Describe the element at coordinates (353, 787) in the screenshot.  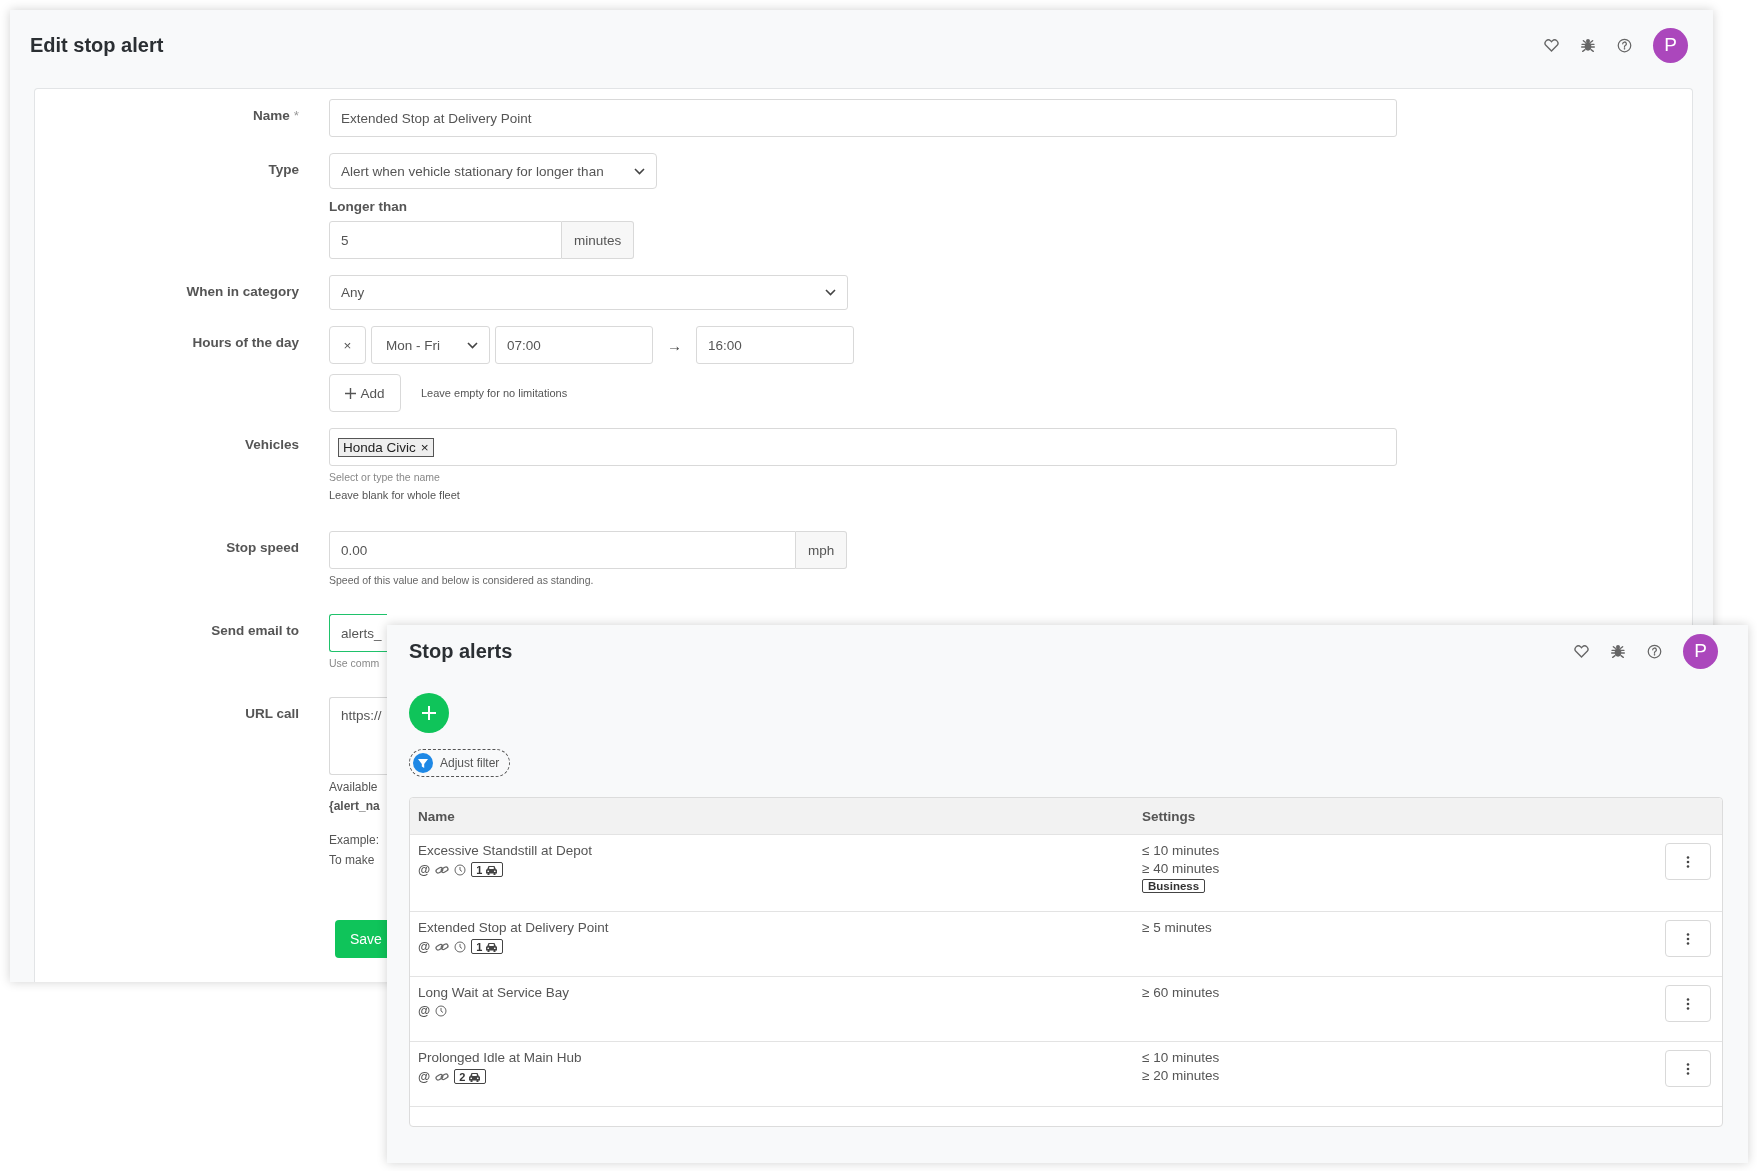
I see `help-text: Available` at that location.